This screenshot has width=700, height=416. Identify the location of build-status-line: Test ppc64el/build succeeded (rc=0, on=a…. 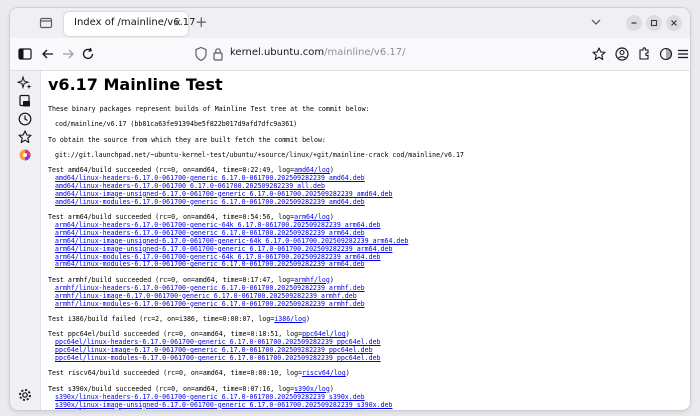
(199, 334).